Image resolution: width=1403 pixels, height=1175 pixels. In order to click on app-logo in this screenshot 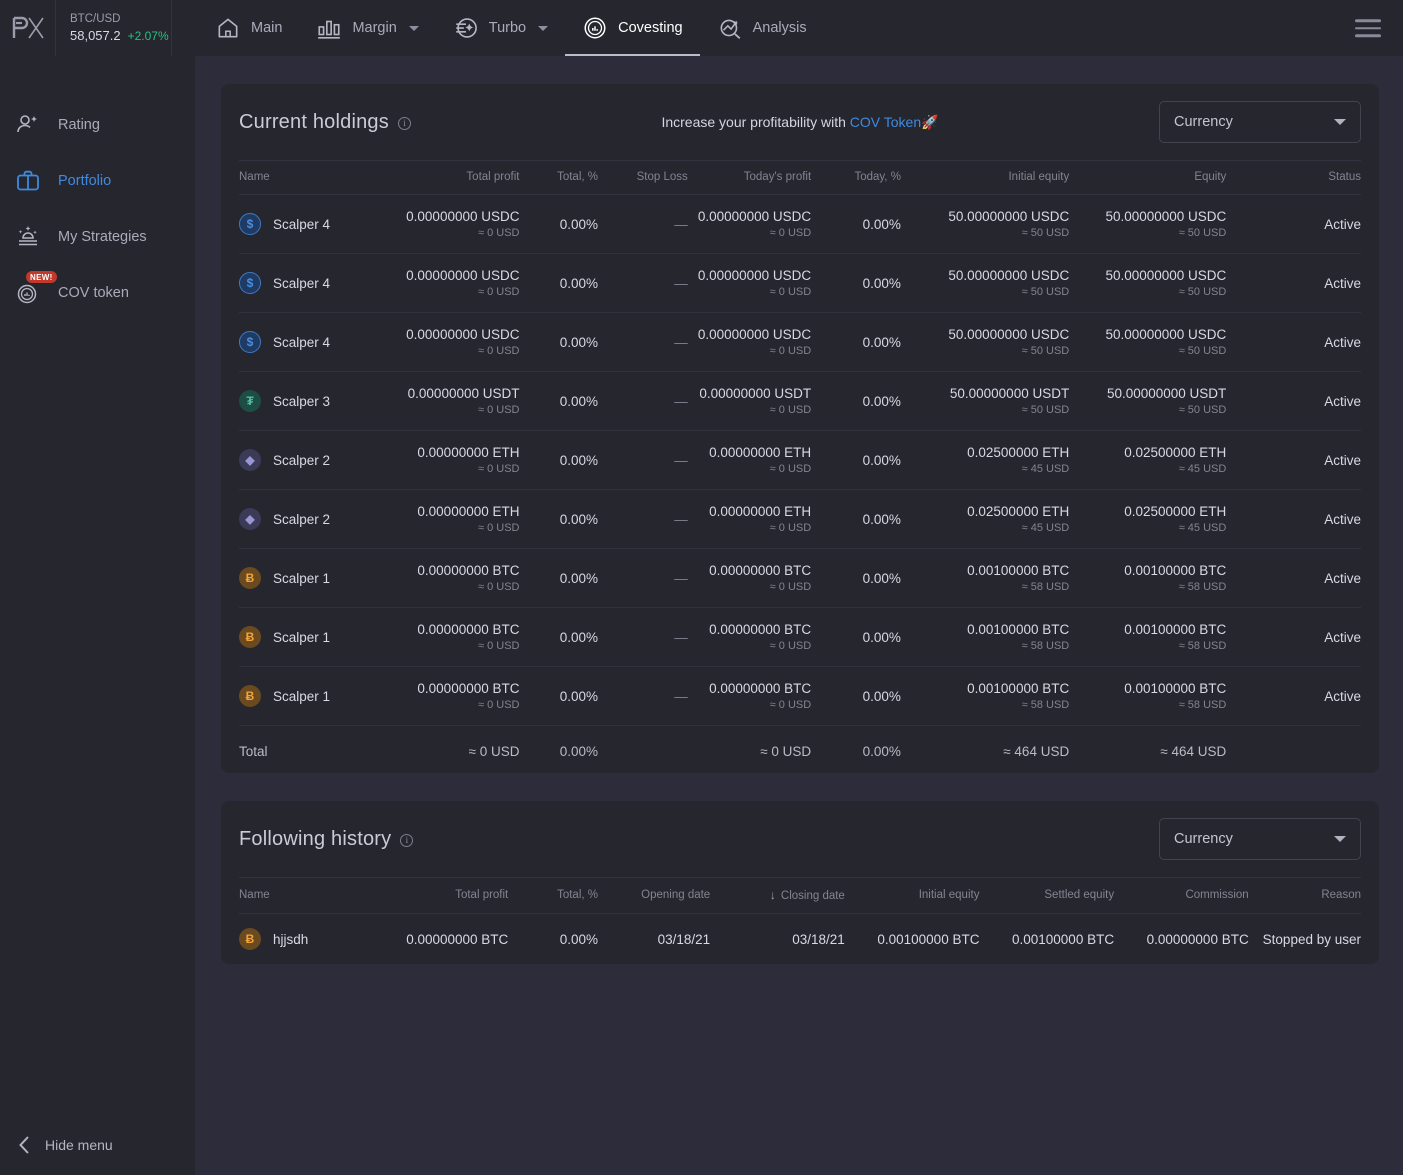, I will do `click(28, 28)`.